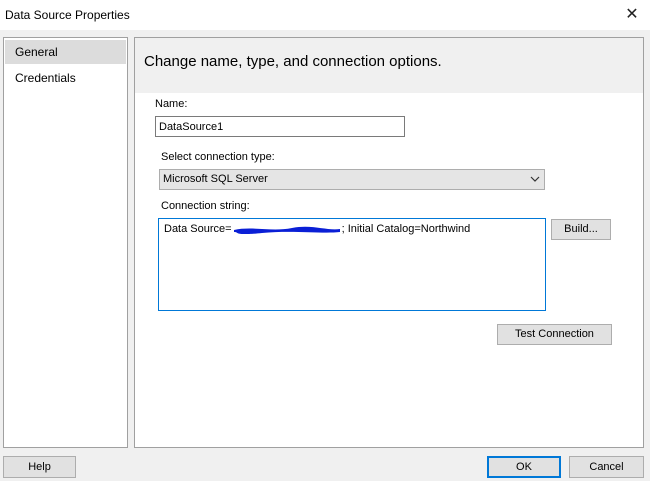  I want to click on cancel-button: Cancel, so click(606, 467).